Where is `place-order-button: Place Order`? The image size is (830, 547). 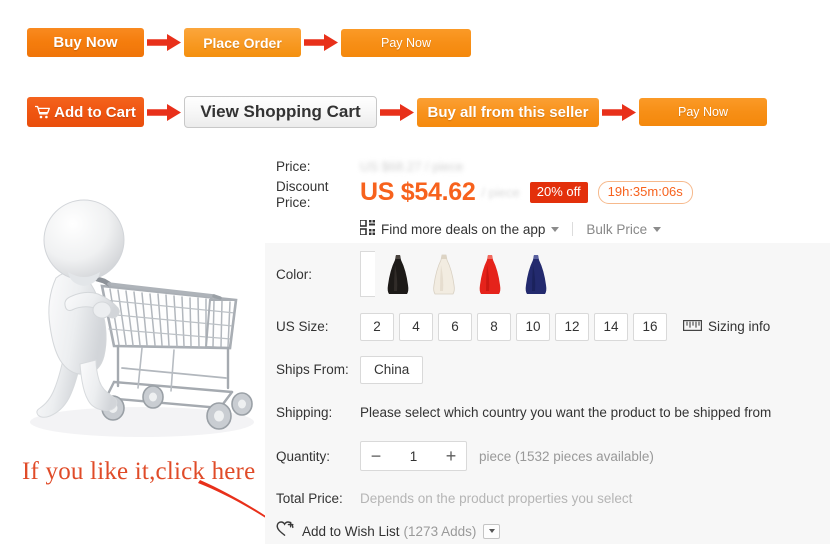
place-order-button: Place Order is located at coordinates (242, 42).